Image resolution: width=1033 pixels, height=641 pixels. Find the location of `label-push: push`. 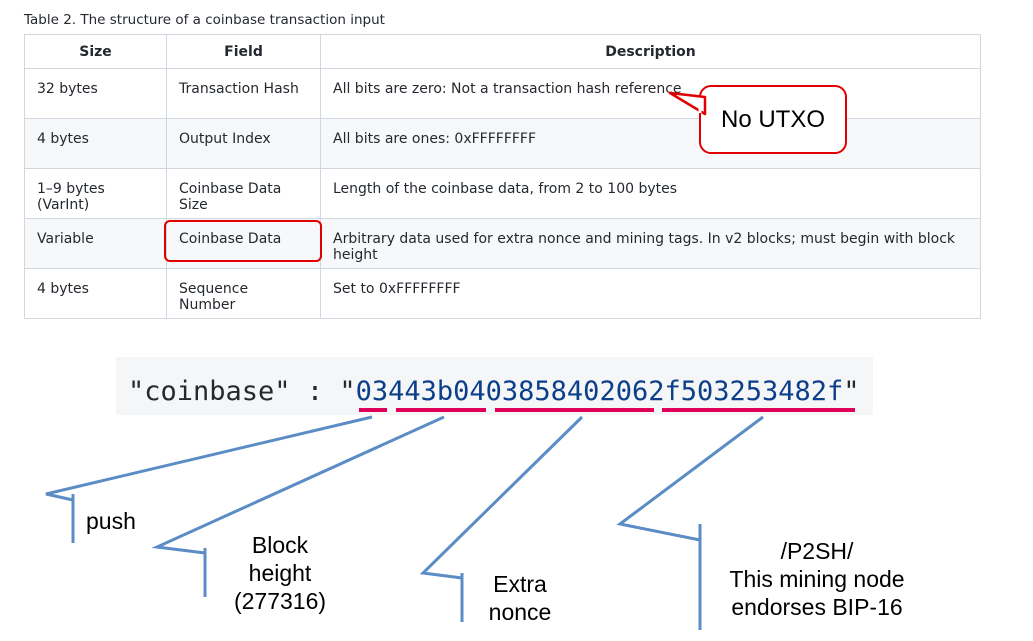

label-push: push is located at coordinates (111, 521).